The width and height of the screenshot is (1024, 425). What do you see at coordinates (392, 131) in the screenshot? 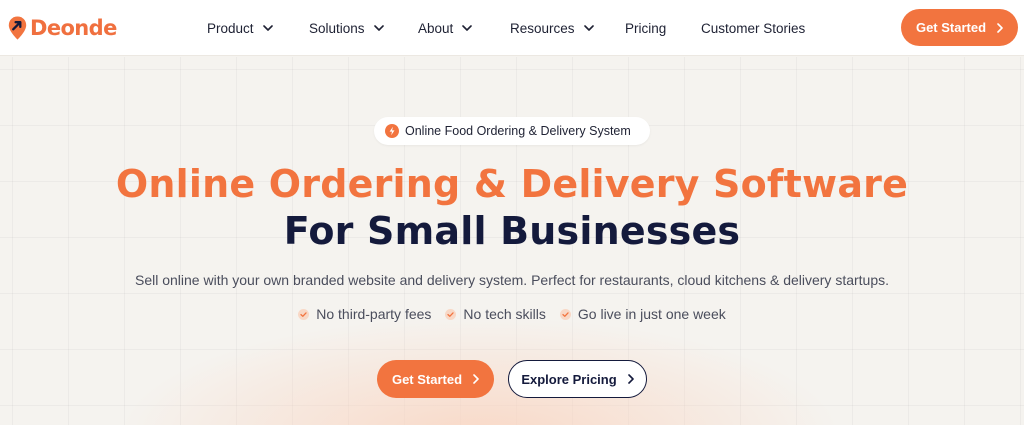
I see `lightning-icon` at bounding box center [392, 131].